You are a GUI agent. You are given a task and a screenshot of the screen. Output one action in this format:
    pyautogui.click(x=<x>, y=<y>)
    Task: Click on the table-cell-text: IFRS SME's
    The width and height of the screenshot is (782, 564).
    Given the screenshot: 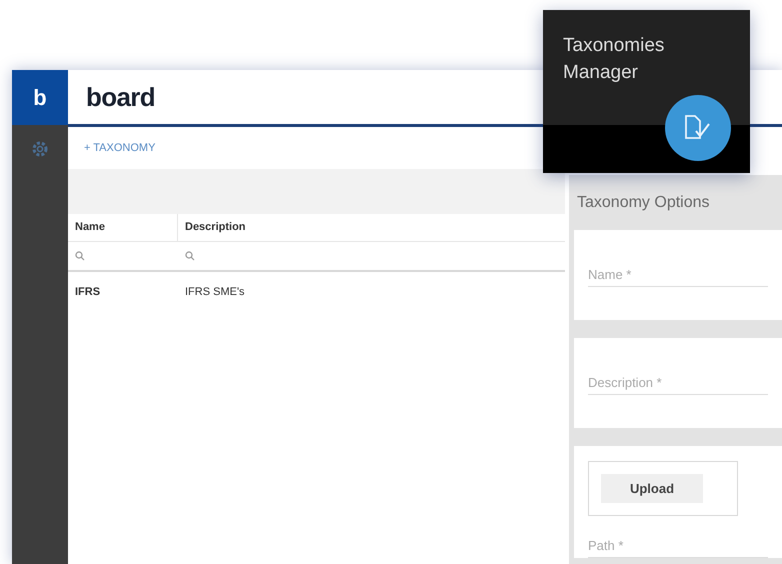 What is the action you would take?
    pyautogui.click(x=215, y=292)
    